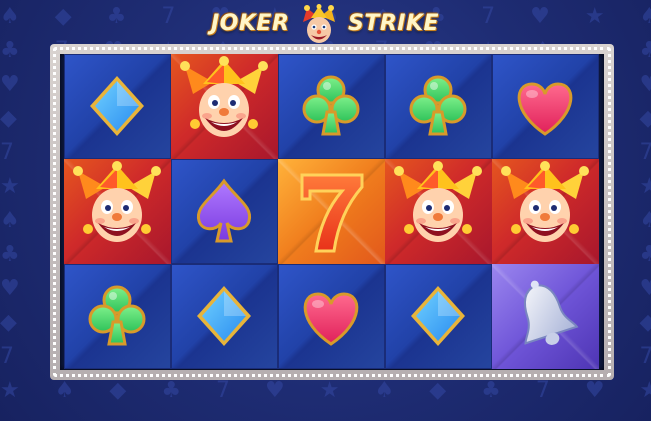 The height and width of the screenshot is (421, 651). Describe the element at coordinates (394, 23) in the screenshot. I see `logo-text-right: STRIKE` at that location.